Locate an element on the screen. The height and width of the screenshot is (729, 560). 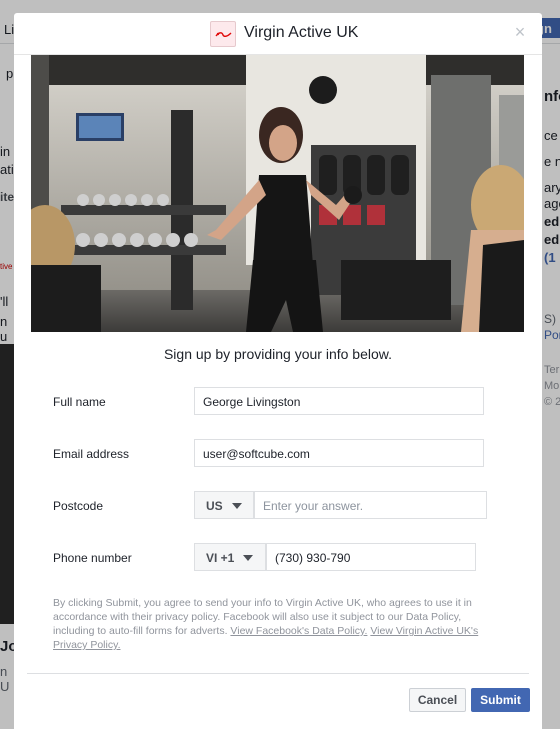
dialog-title: Virgin Active UK is located at coordinates (301, 32).